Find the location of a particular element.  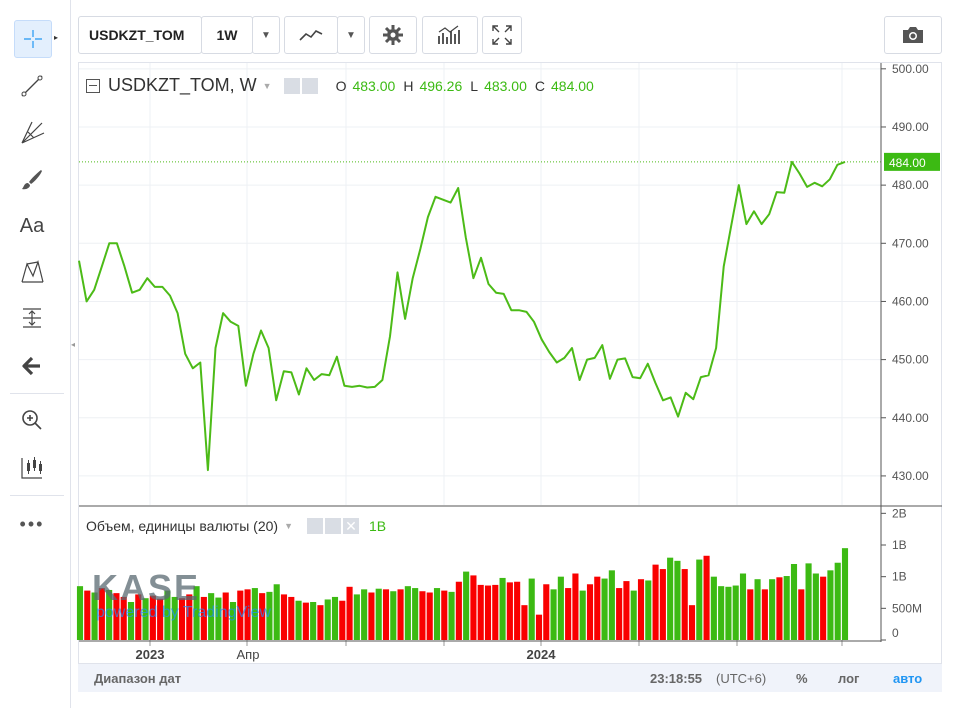

percent-toggle: % is located at coordinates (802, 678).